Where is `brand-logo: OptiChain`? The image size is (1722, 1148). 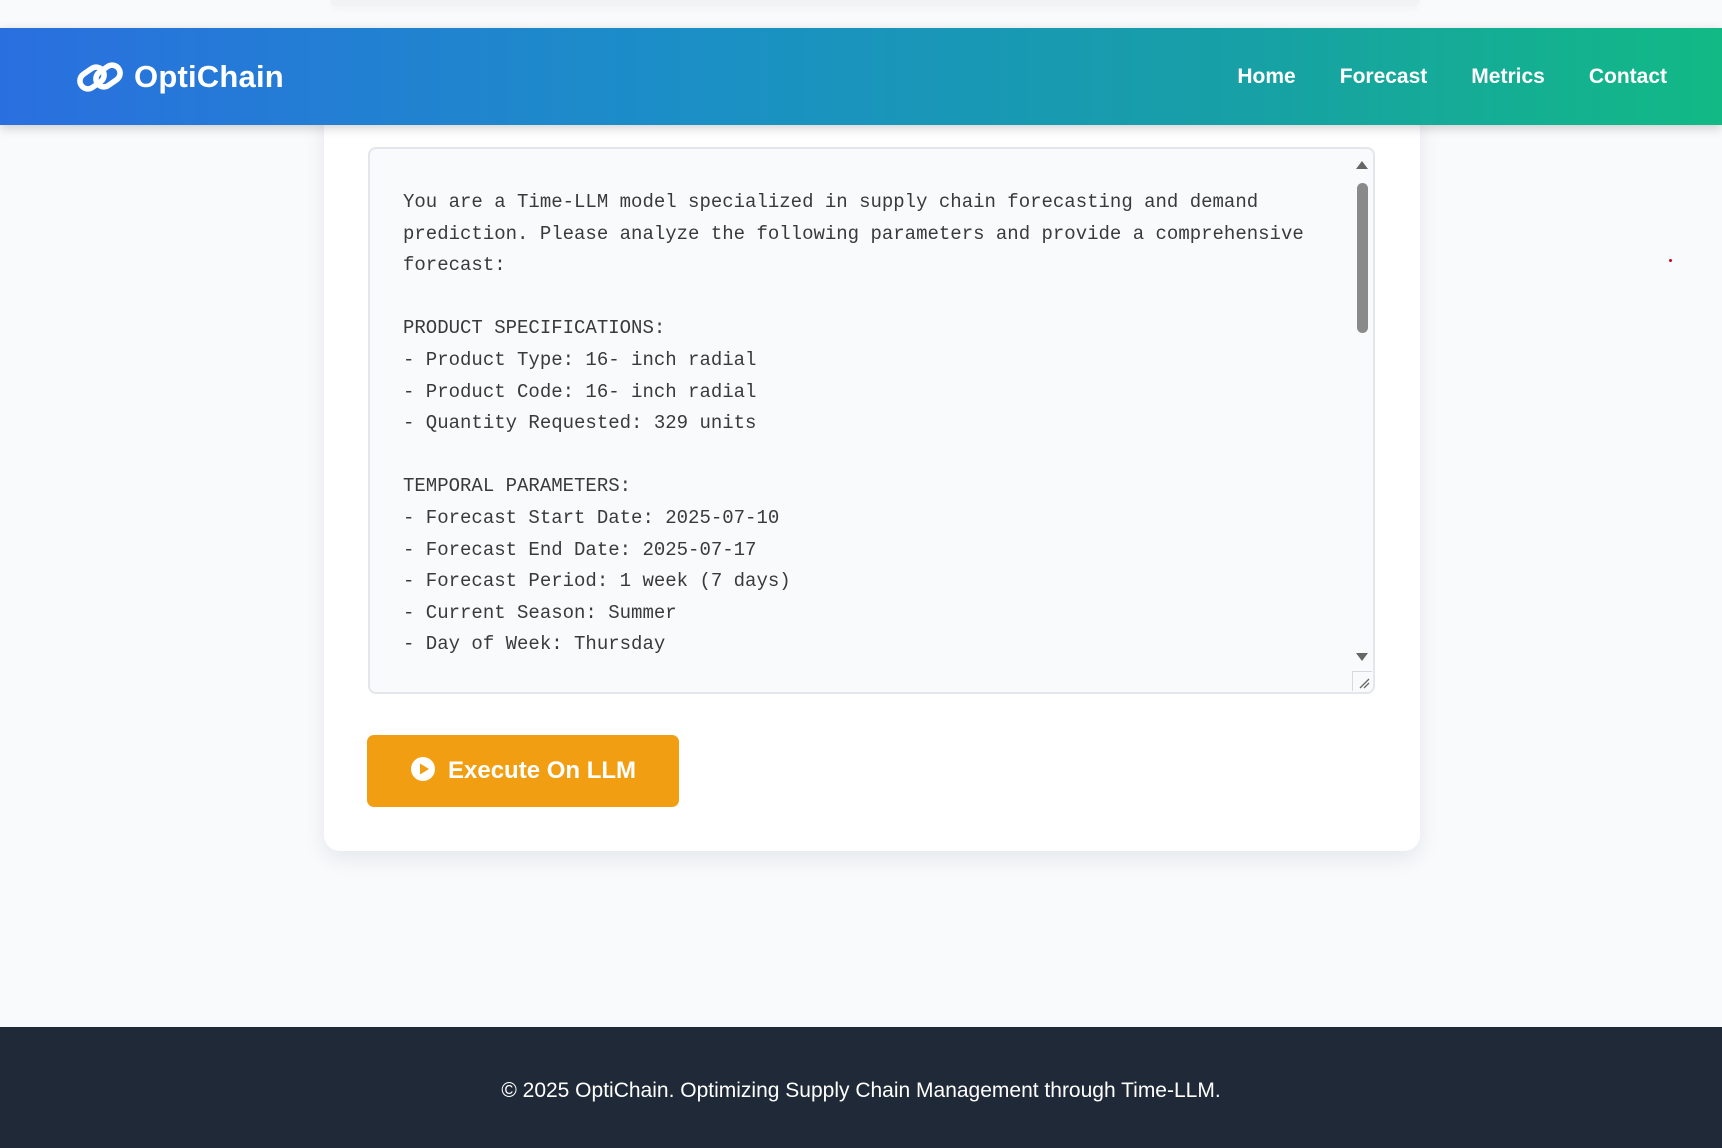 brand-logo: OptiChain is located at coordinates (180, 76).